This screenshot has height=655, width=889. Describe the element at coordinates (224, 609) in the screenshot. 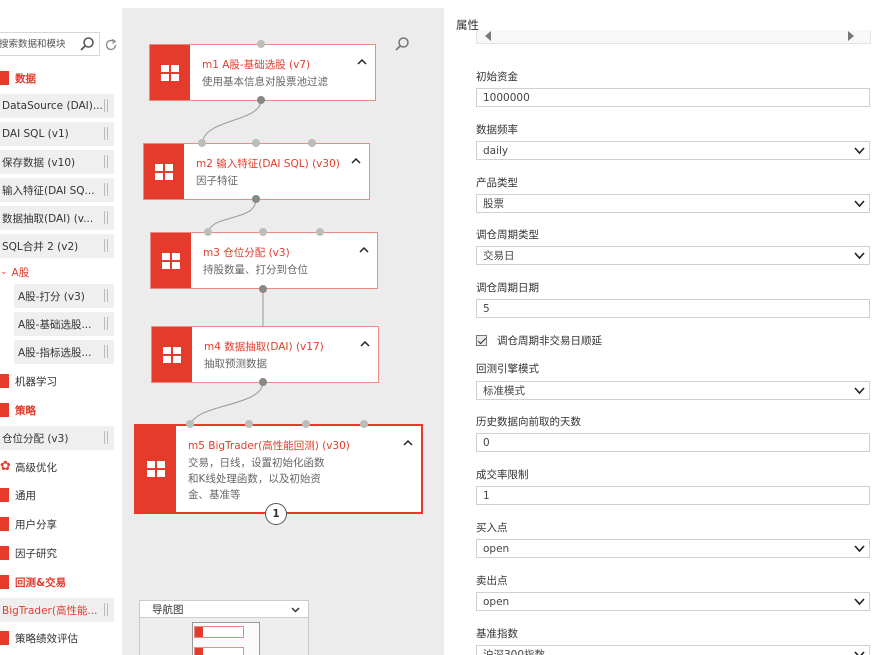

I see `navigator-header: 导航图` at that location.